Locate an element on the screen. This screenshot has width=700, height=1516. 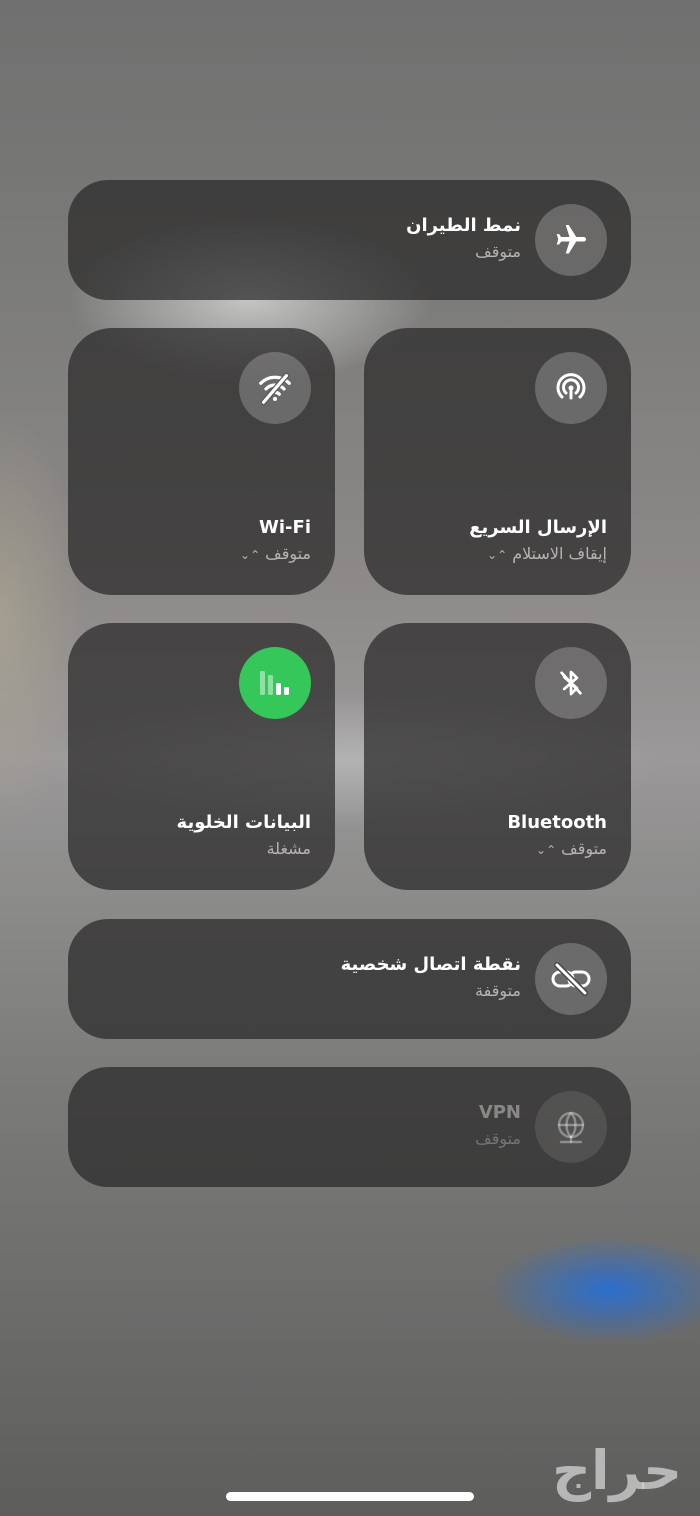
wifi-off-icon is located at coordinates (275, 388).